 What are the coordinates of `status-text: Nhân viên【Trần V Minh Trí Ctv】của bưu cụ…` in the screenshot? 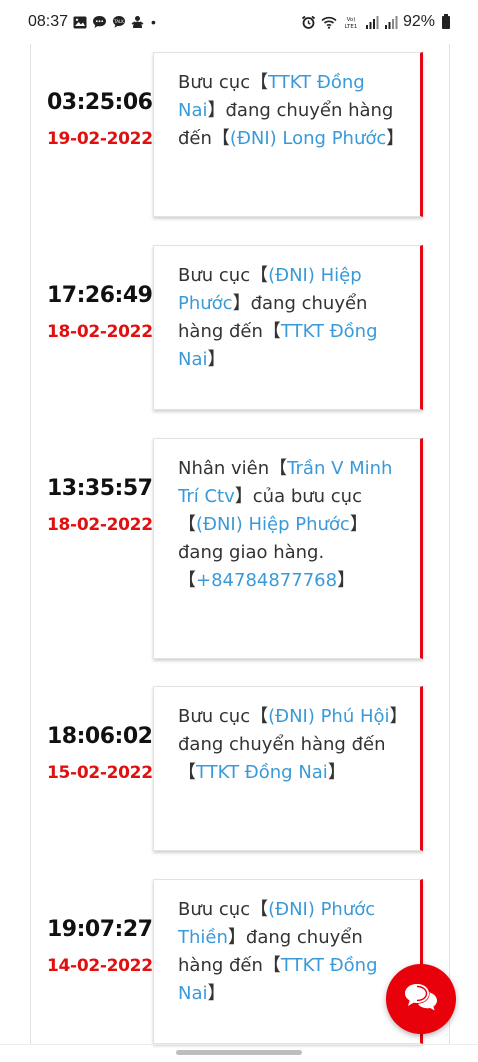 It's located at (292, 525).